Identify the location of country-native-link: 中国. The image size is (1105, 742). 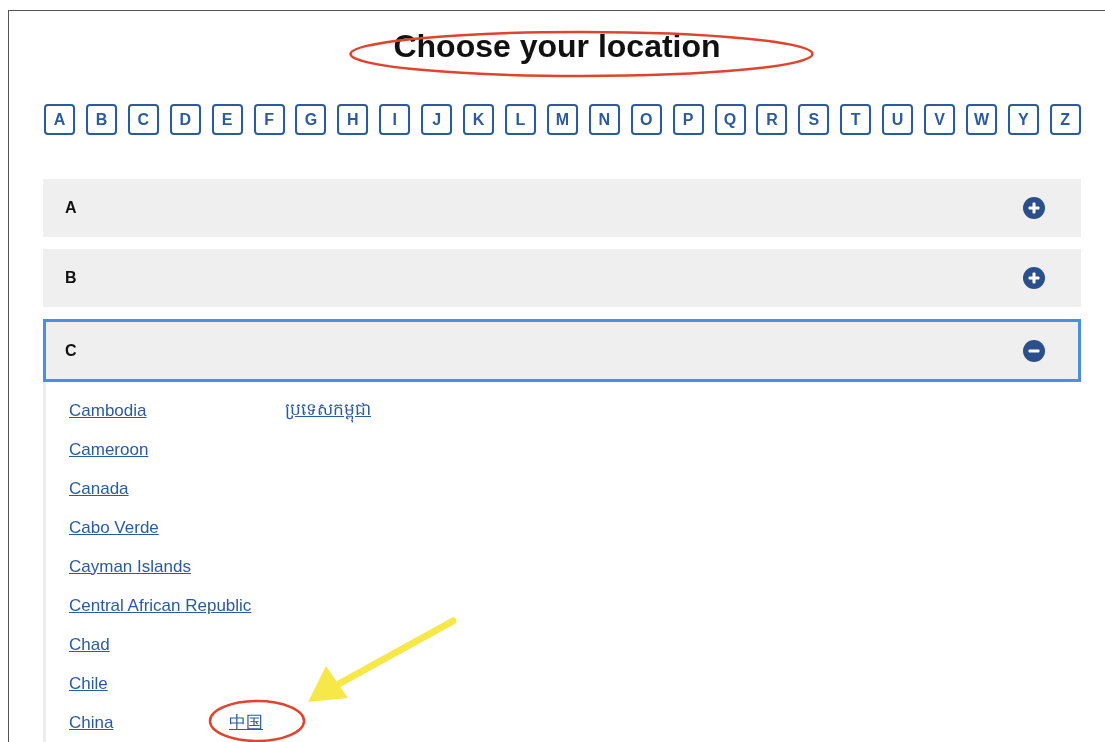
(246, 722).